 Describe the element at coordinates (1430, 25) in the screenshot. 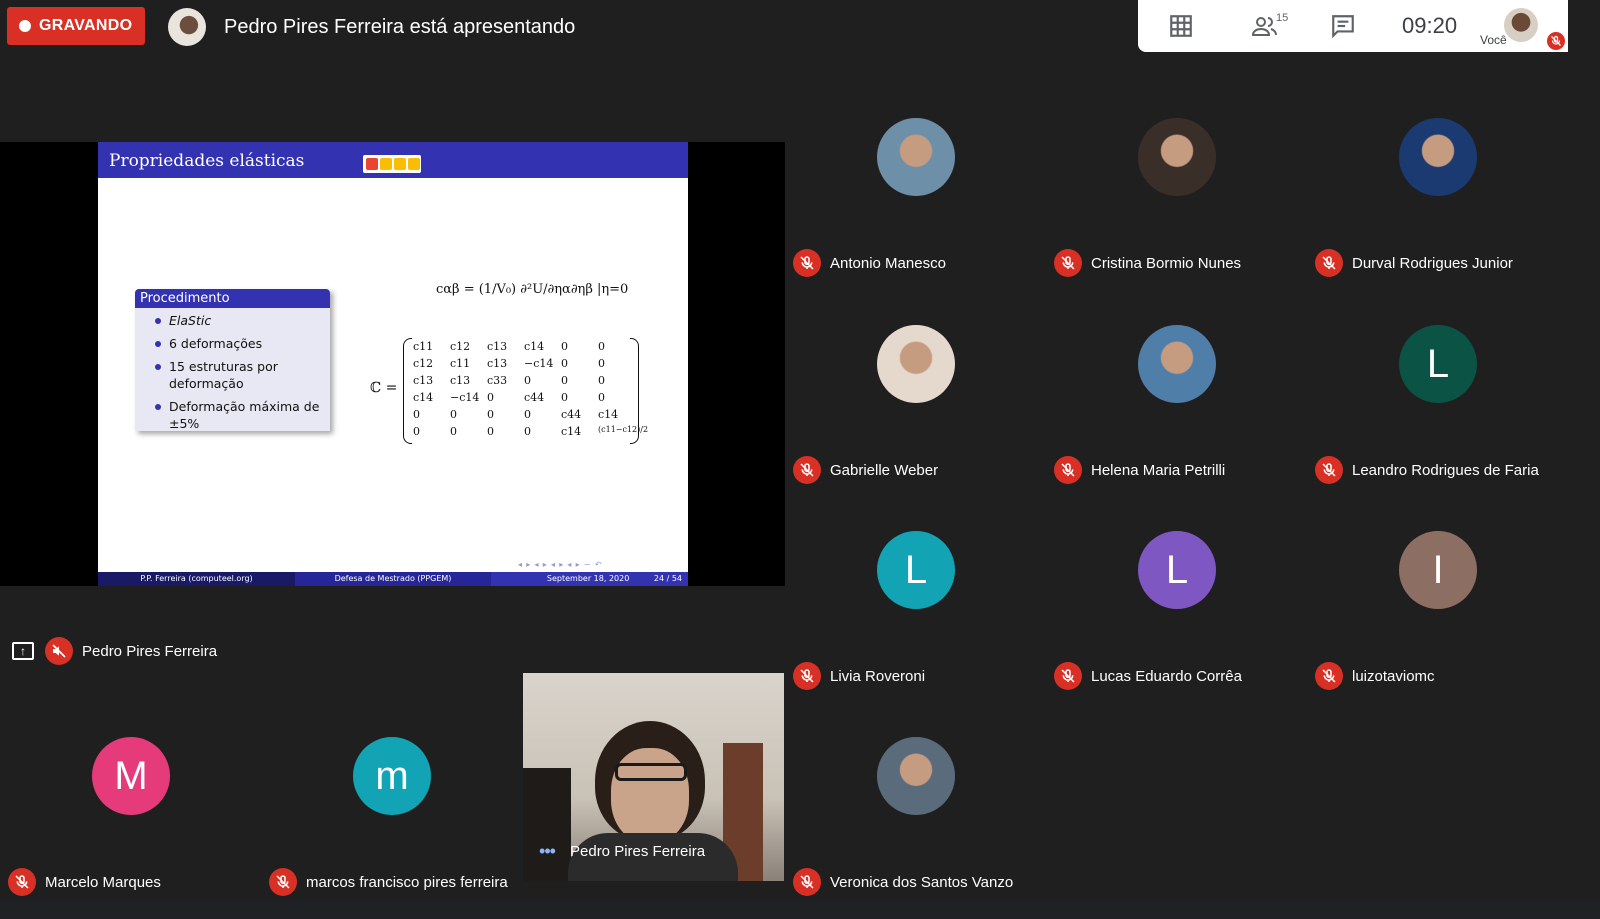

I see `meeting-clock: 09:20` at that location.